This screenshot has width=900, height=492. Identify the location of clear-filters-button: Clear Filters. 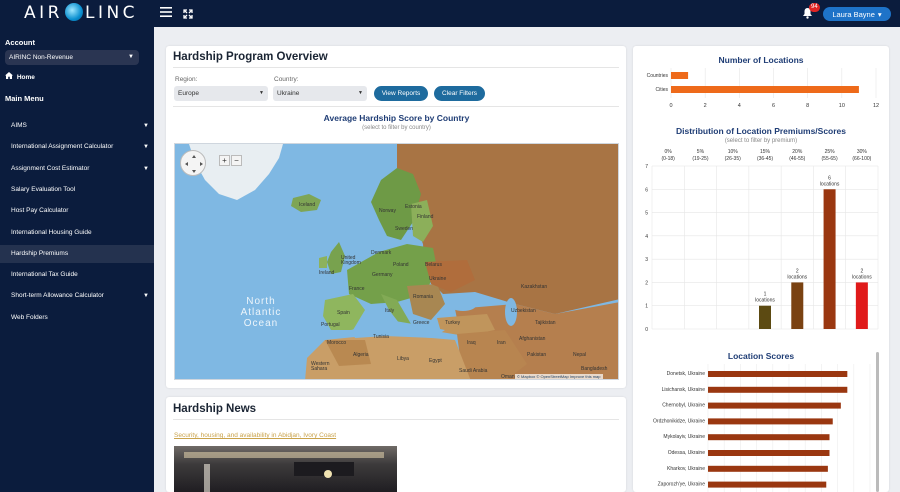
(459, 93).